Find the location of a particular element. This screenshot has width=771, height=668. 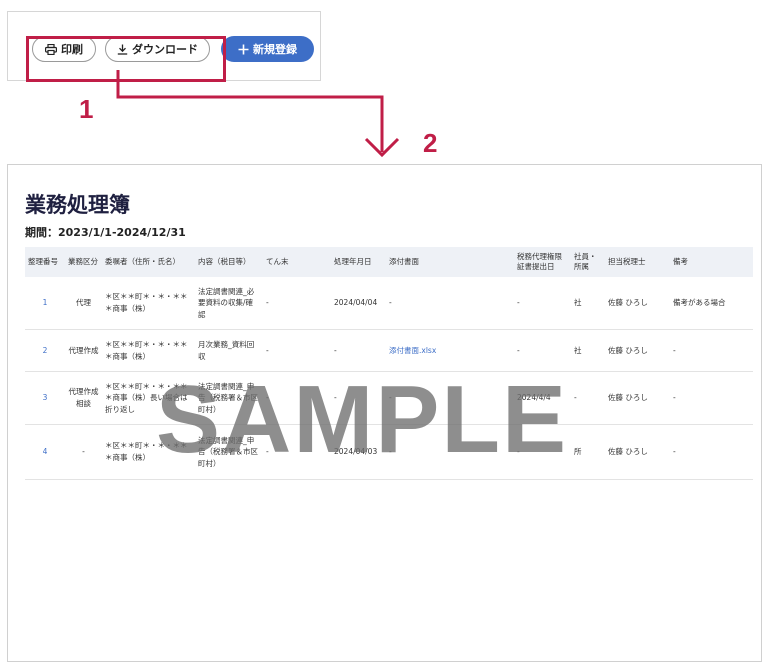

column-header: 税務代理権限証書提出日 is located at coordinates (542, 262).